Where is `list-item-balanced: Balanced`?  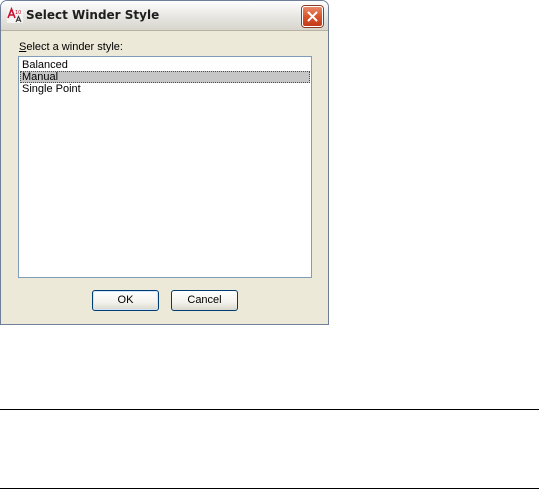 list-item-balanced: Balanced is located at coordinates (165, 65).